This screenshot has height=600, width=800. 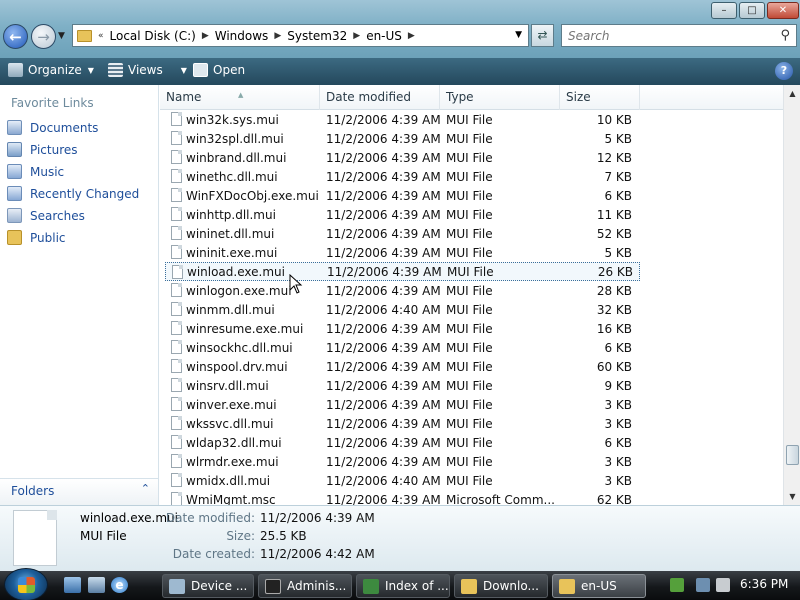 I want to click on address-overflow: «, so click(x=101, y=36).